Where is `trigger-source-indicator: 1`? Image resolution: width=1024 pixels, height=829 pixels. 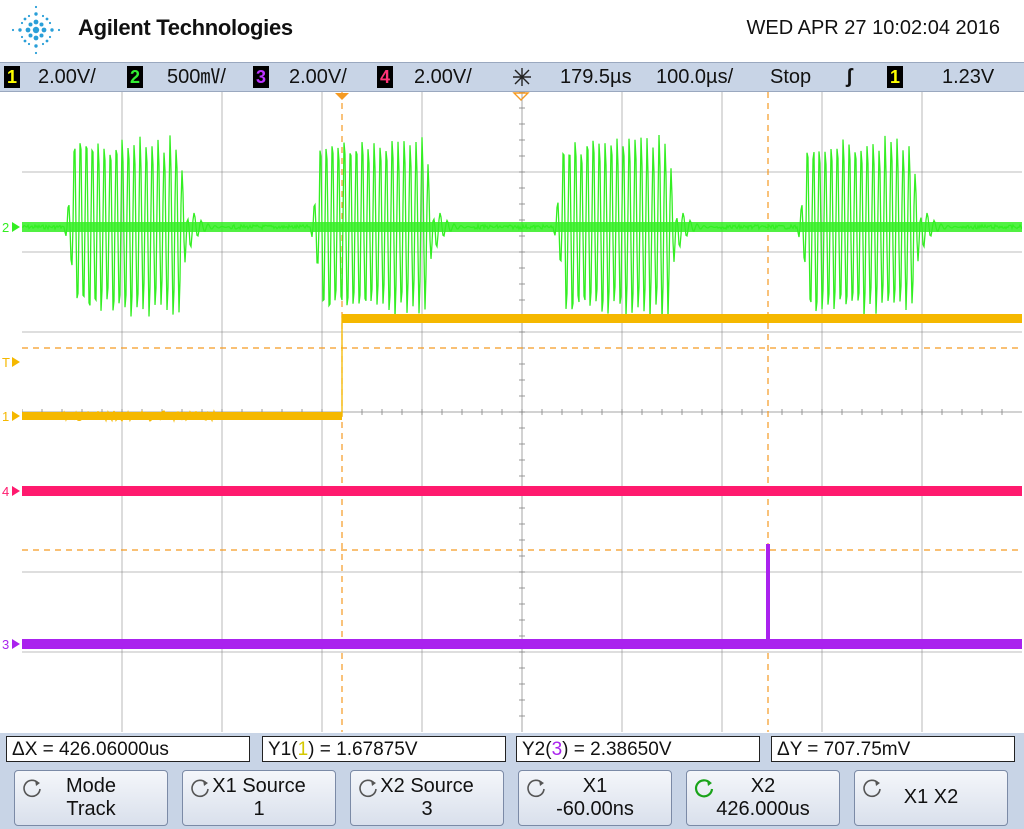 trigger-source-indicator: 1 is located at coordinates (895, 77).